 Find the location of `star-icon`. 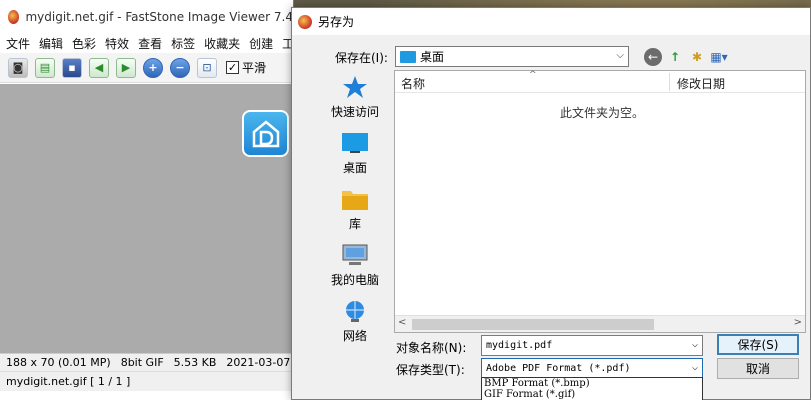

star-icon is located at coordinates (355, 87).